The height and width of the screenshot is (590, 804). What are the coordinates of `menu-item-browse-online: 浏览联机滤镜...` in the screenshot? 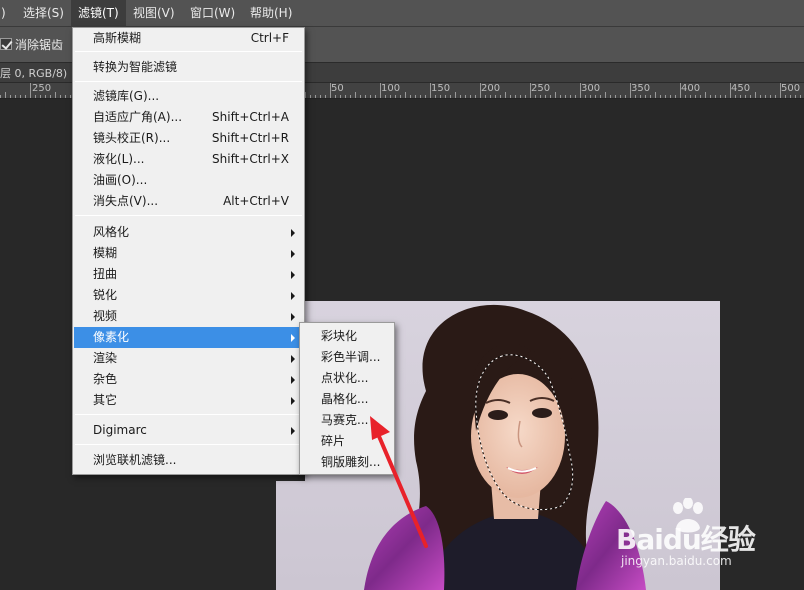 It's located at (188, 460).